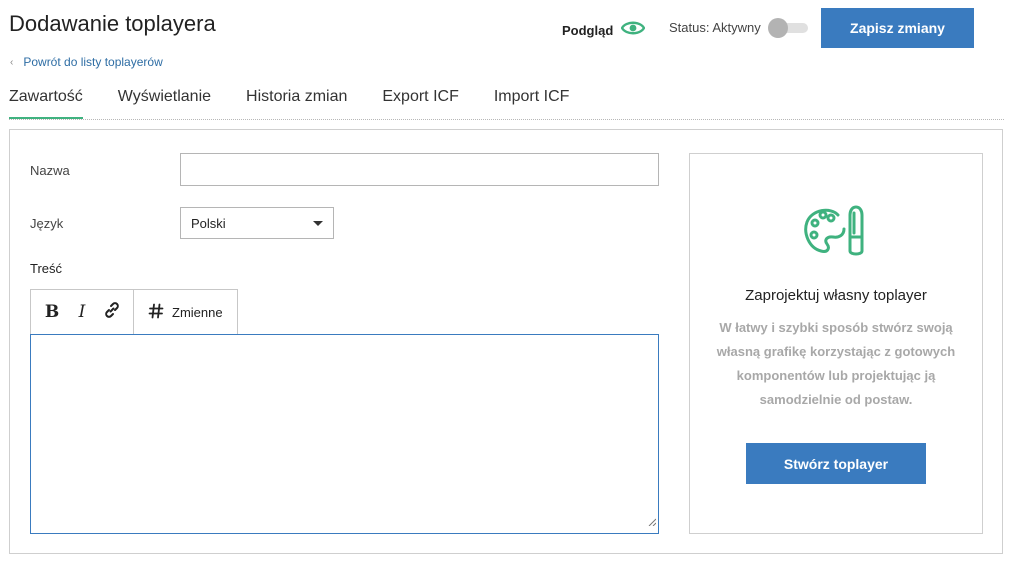 This screenshot has width=1016, height=561. I want to click on create-toplayer-button: Stwórz toplayer, so click(836, 463).